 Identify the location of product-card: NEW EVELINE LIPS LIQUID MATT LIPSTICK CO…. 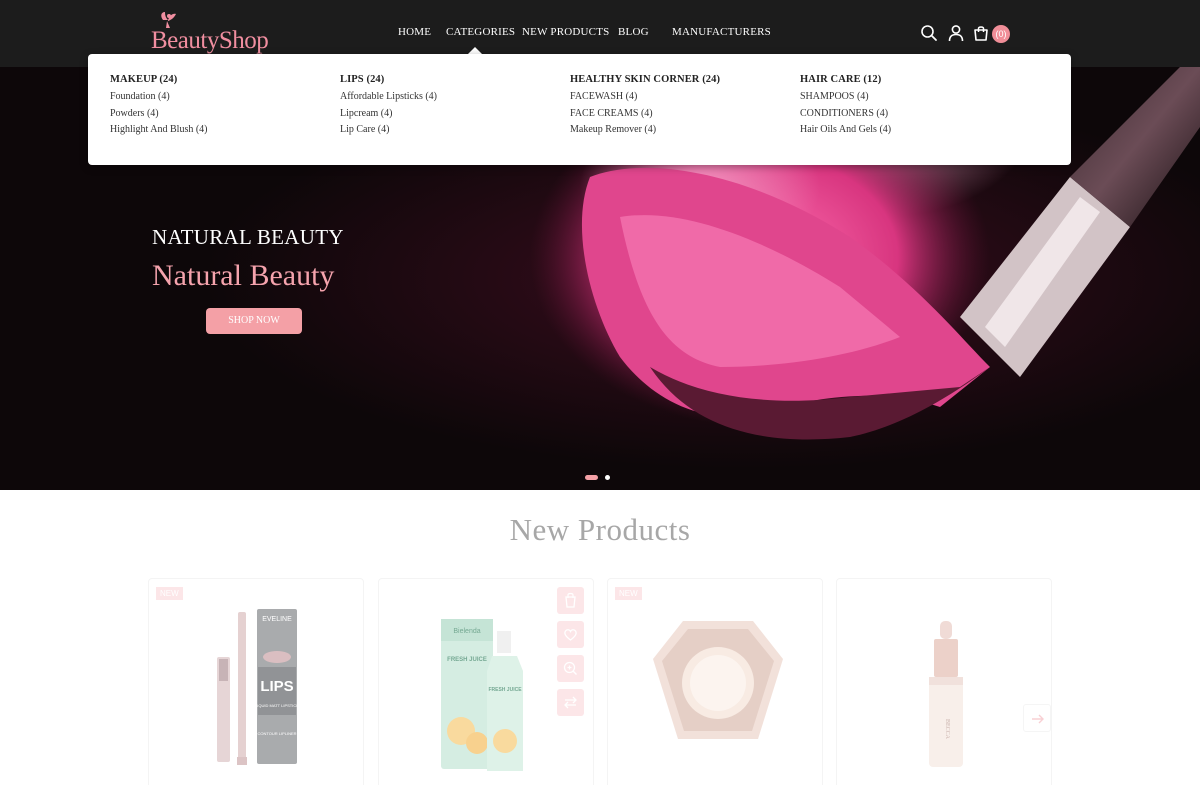
(256, 681).